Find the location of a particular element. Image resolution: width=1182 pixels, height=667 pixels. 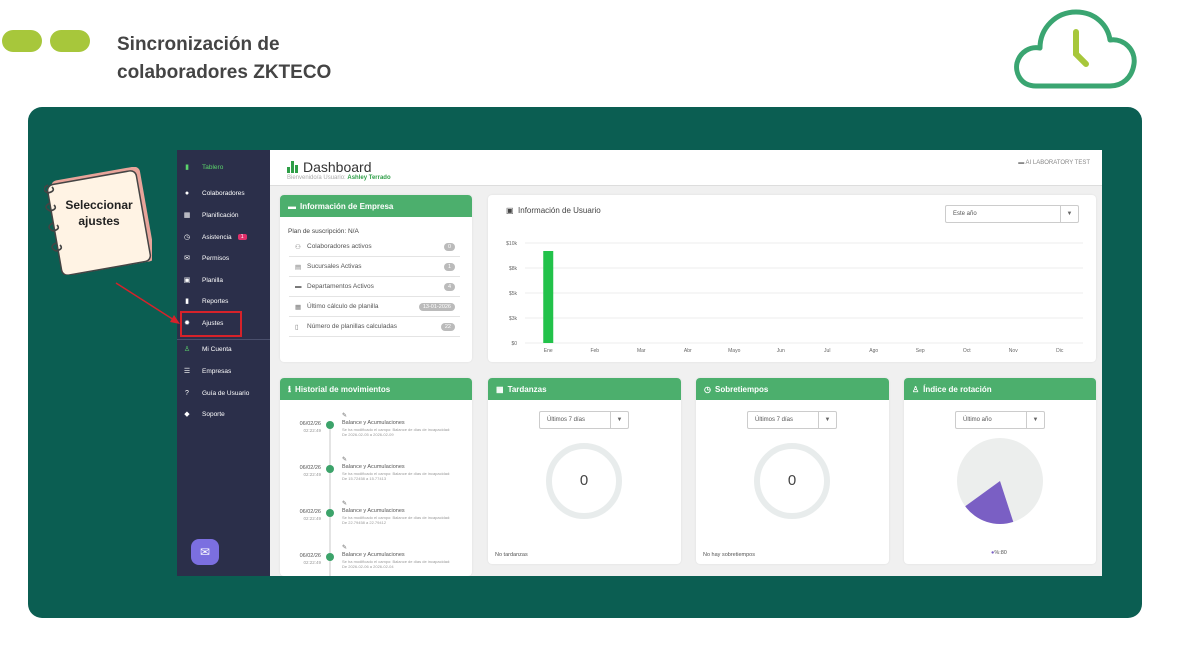

note-text-line1: Seleccionar is located at coordinates (99, 205).